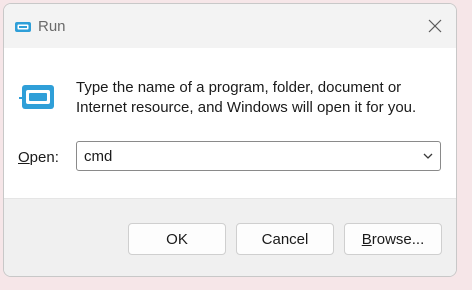  Describe the element at coordinates (52, 26) in the screenshot. I see `window-title: Run` at that location.